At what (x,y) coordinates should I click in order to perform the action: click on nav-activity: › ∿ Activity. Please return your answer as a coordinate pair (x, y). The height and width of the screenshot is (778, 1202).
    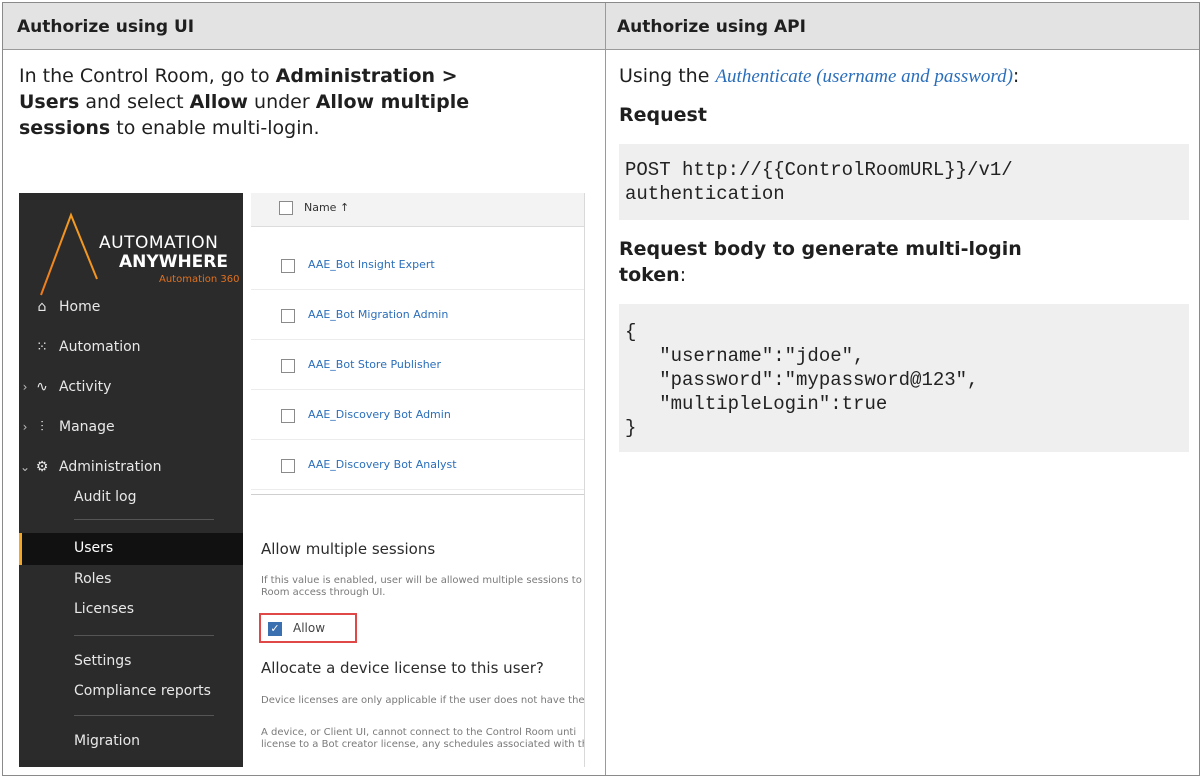
    Looking at the image, I should click on (131, 387).